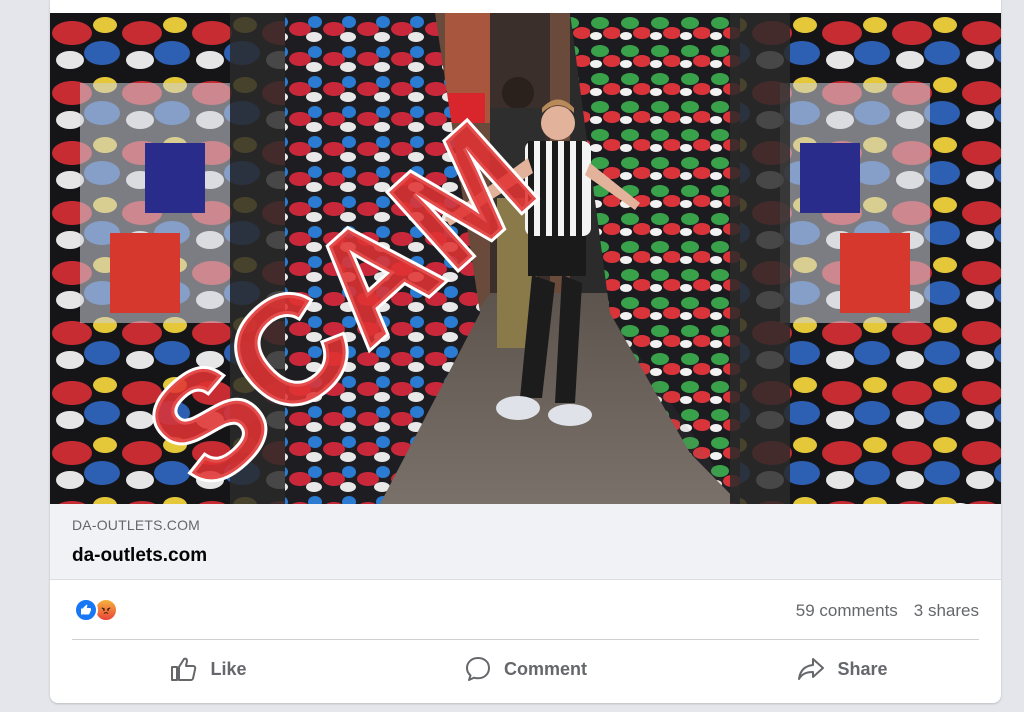 This screenshot has width=1024, height=712. Describe the element at coordinates (139, 556) in the screenshot. I see `link-title: da-outlets.com` at that location.